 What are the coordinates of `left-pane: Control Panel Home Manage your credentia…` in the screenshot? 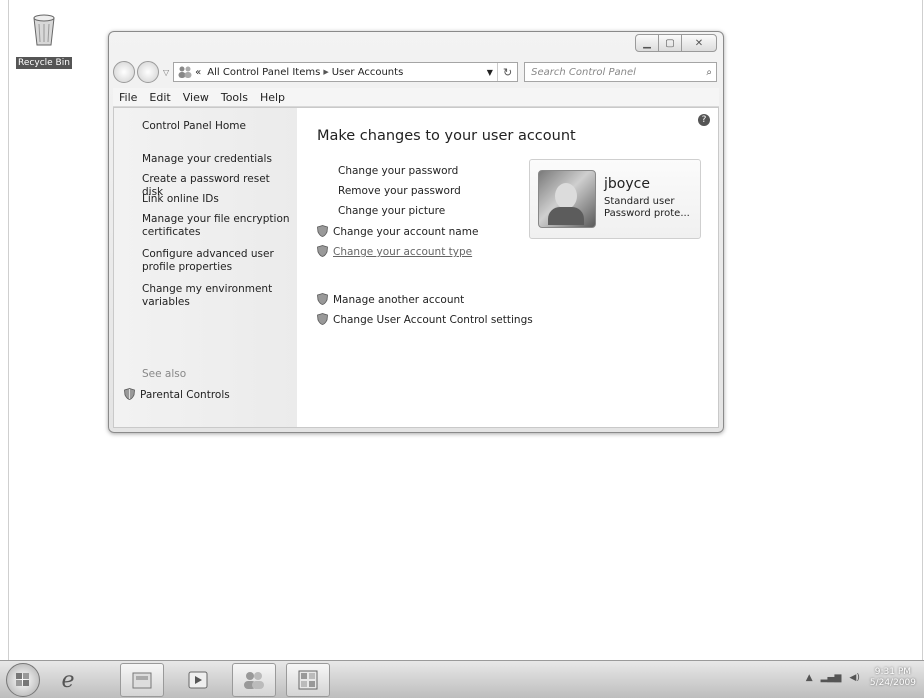 It's located at (205, 267).